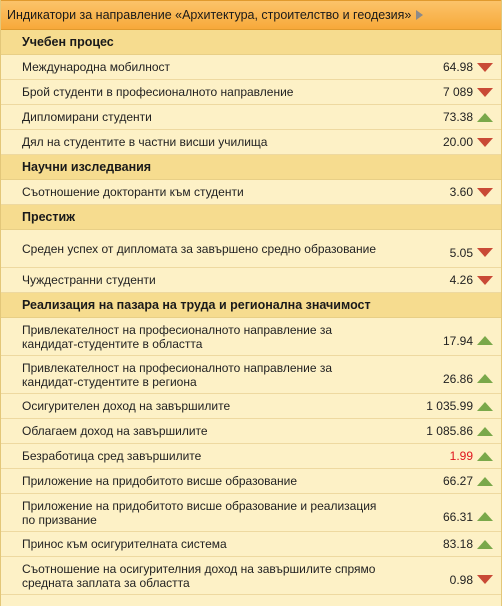 This screenshot has width=502, height=606. What do you see at coordinates (124, 544) in the screenshot?
I see `indicator-label: Принос към осигурителната система` at bounding box center [124, 544].